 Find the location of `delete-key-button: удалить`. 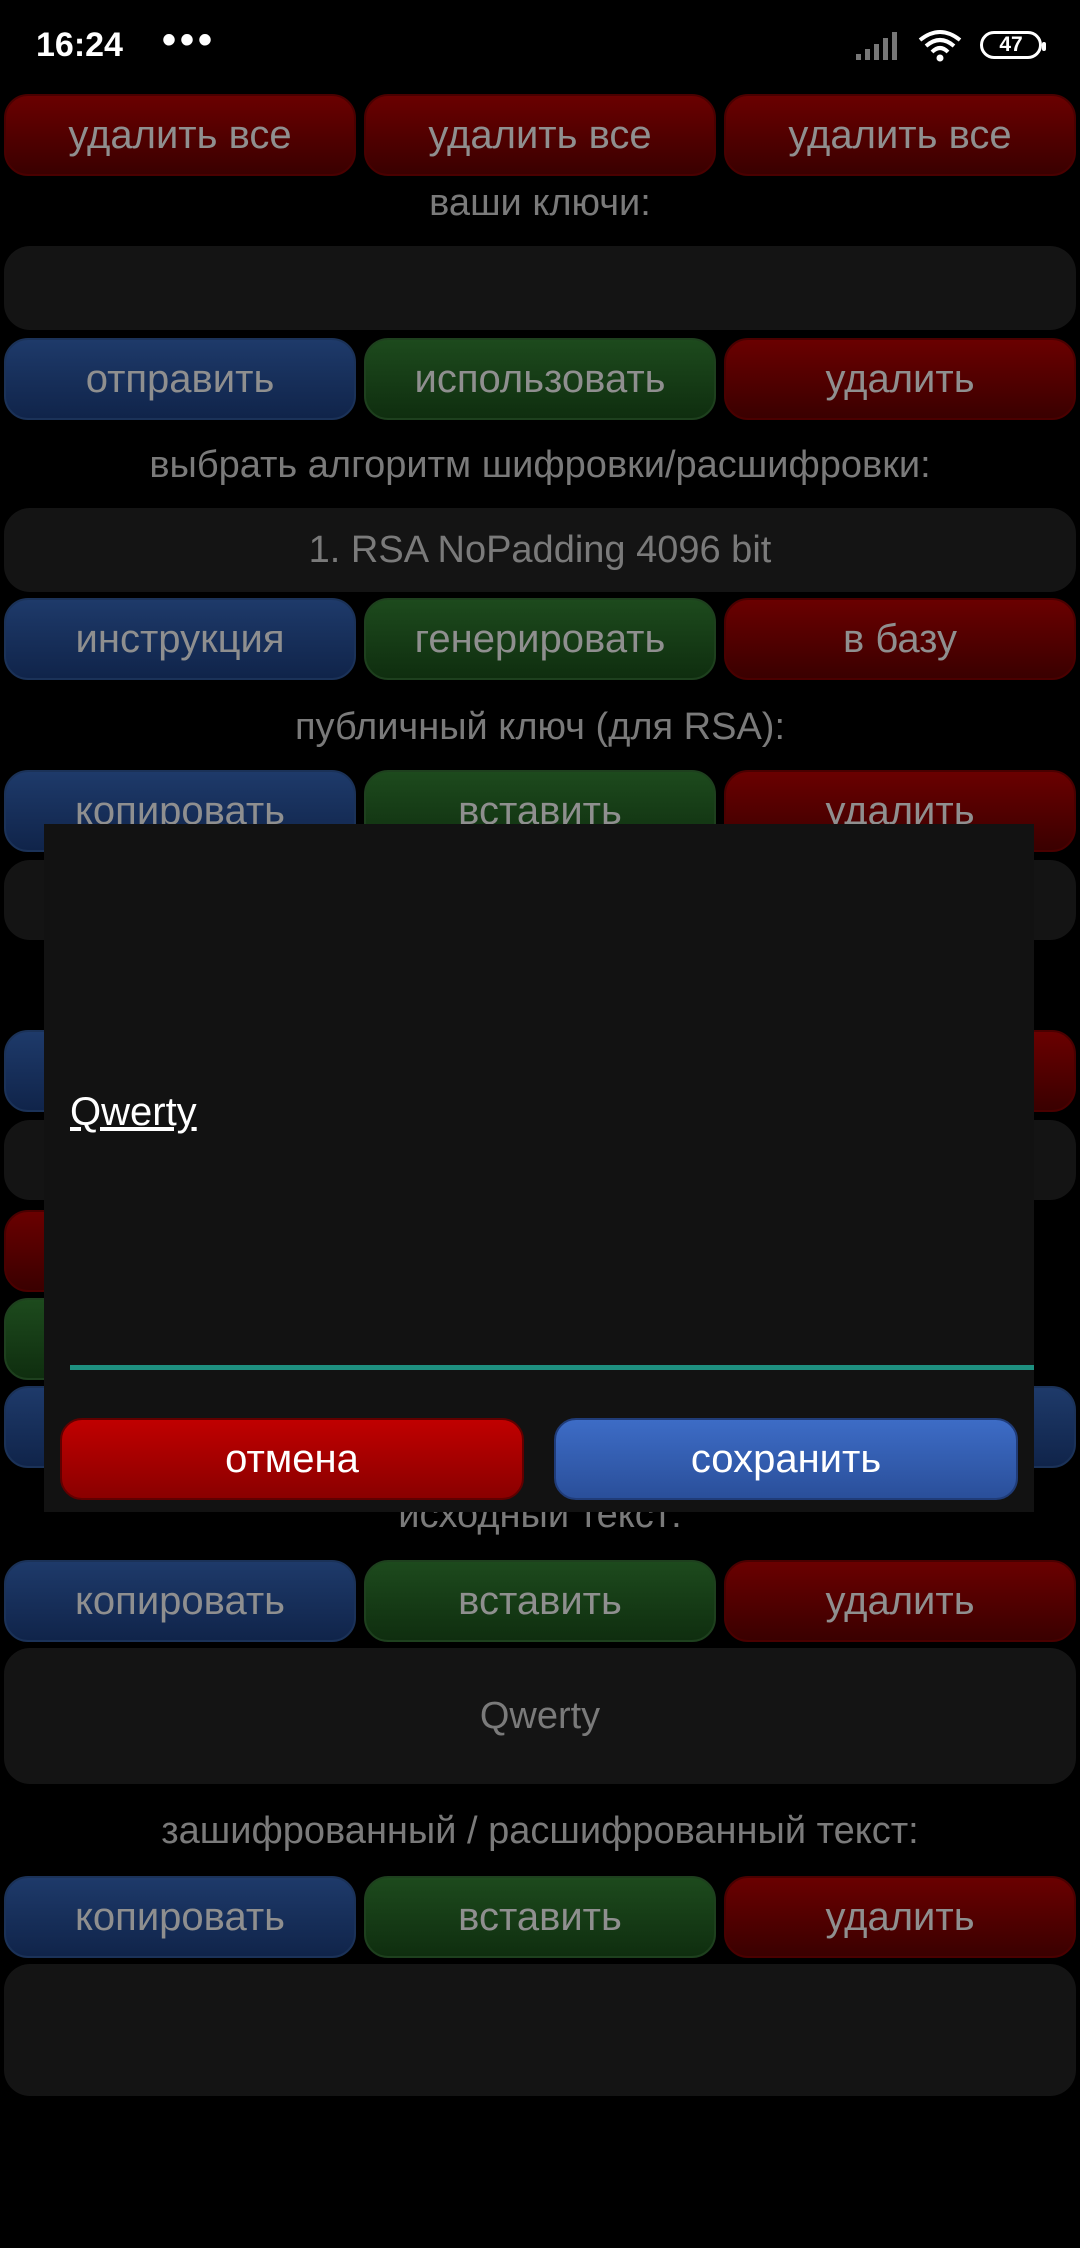

delete-key-button: удалить is located at coordinates (900, 379).